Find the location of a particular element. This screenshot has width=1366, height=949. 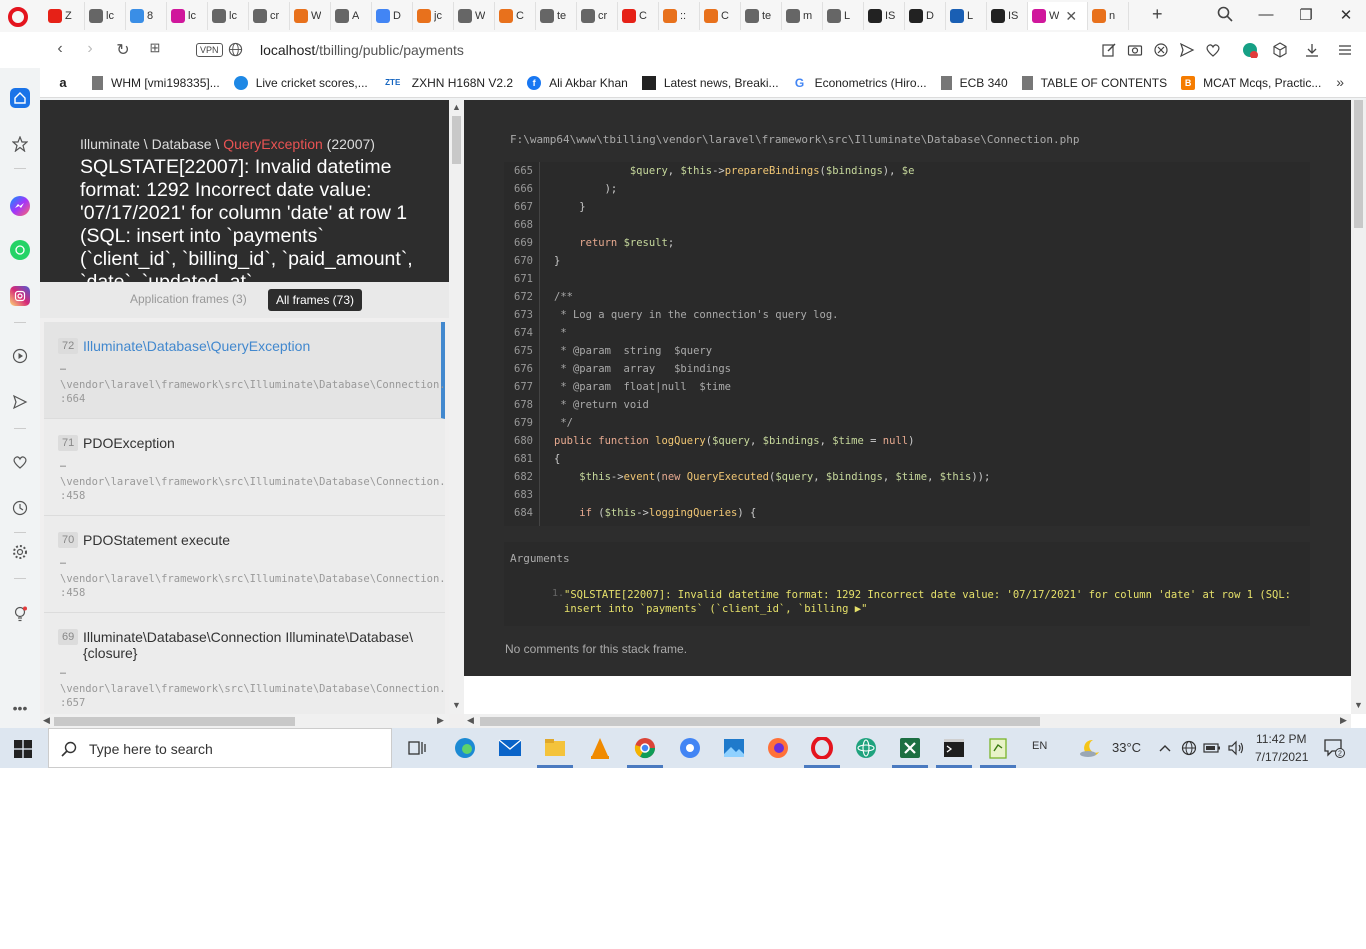

notepad-plus-icon is located at coordinates (998, 752).